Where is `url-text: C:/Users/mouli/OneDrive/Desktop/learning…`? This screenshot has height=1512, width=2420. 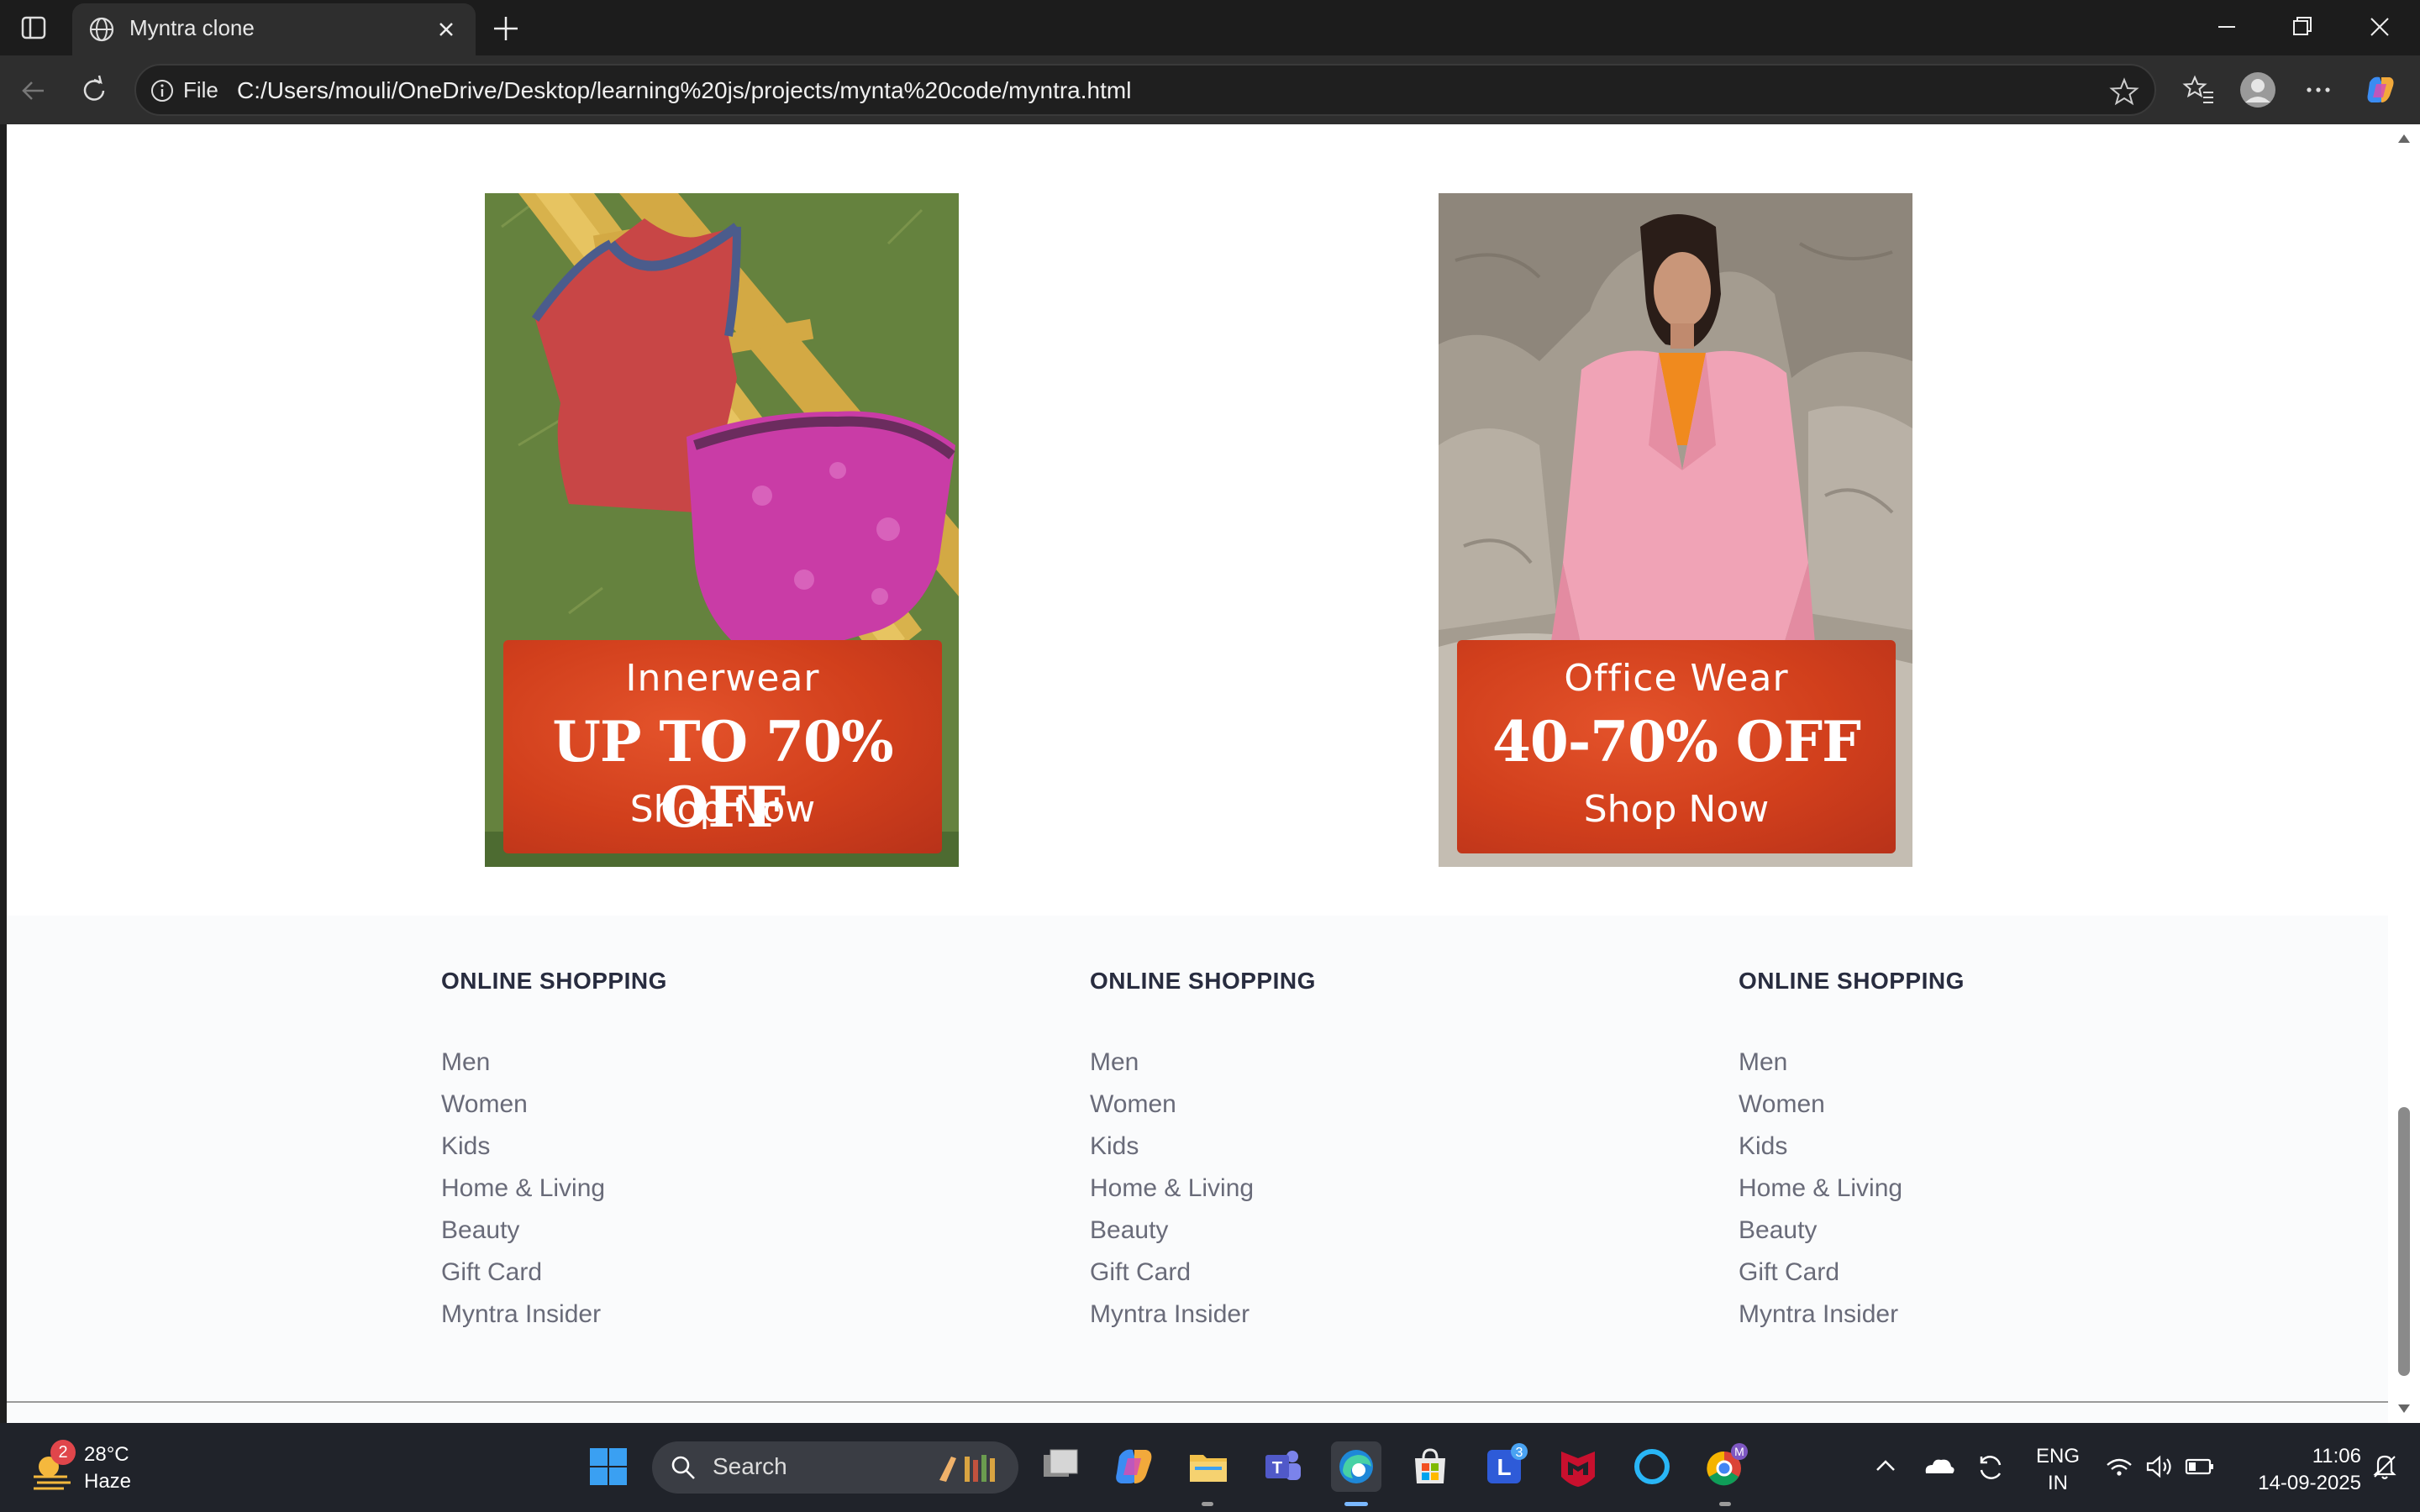
url-text: C:/Users/mouli/OneDrive/Desktop/learning… is located at coordinates (684, 90).